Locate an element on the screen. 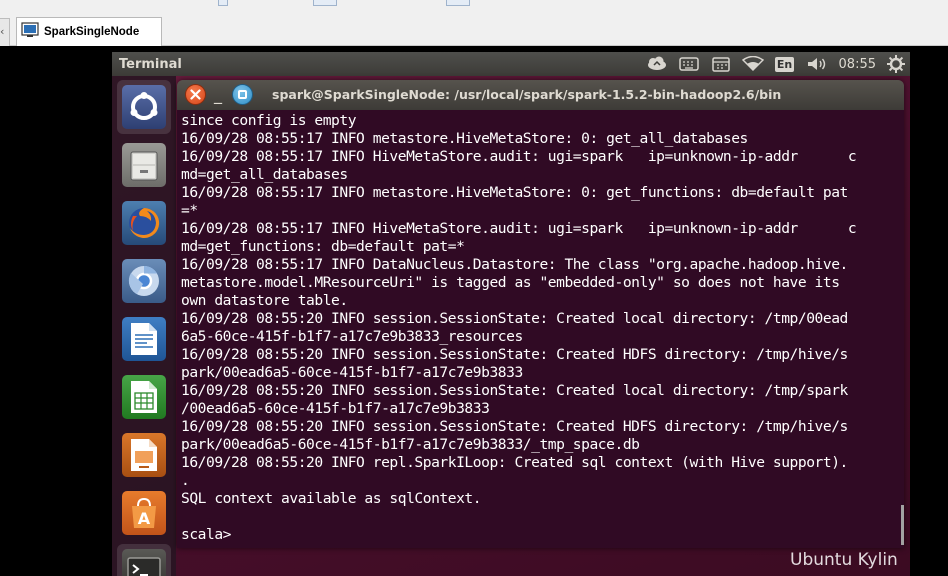  keyboard-icon is located at coordinates (689, 64).